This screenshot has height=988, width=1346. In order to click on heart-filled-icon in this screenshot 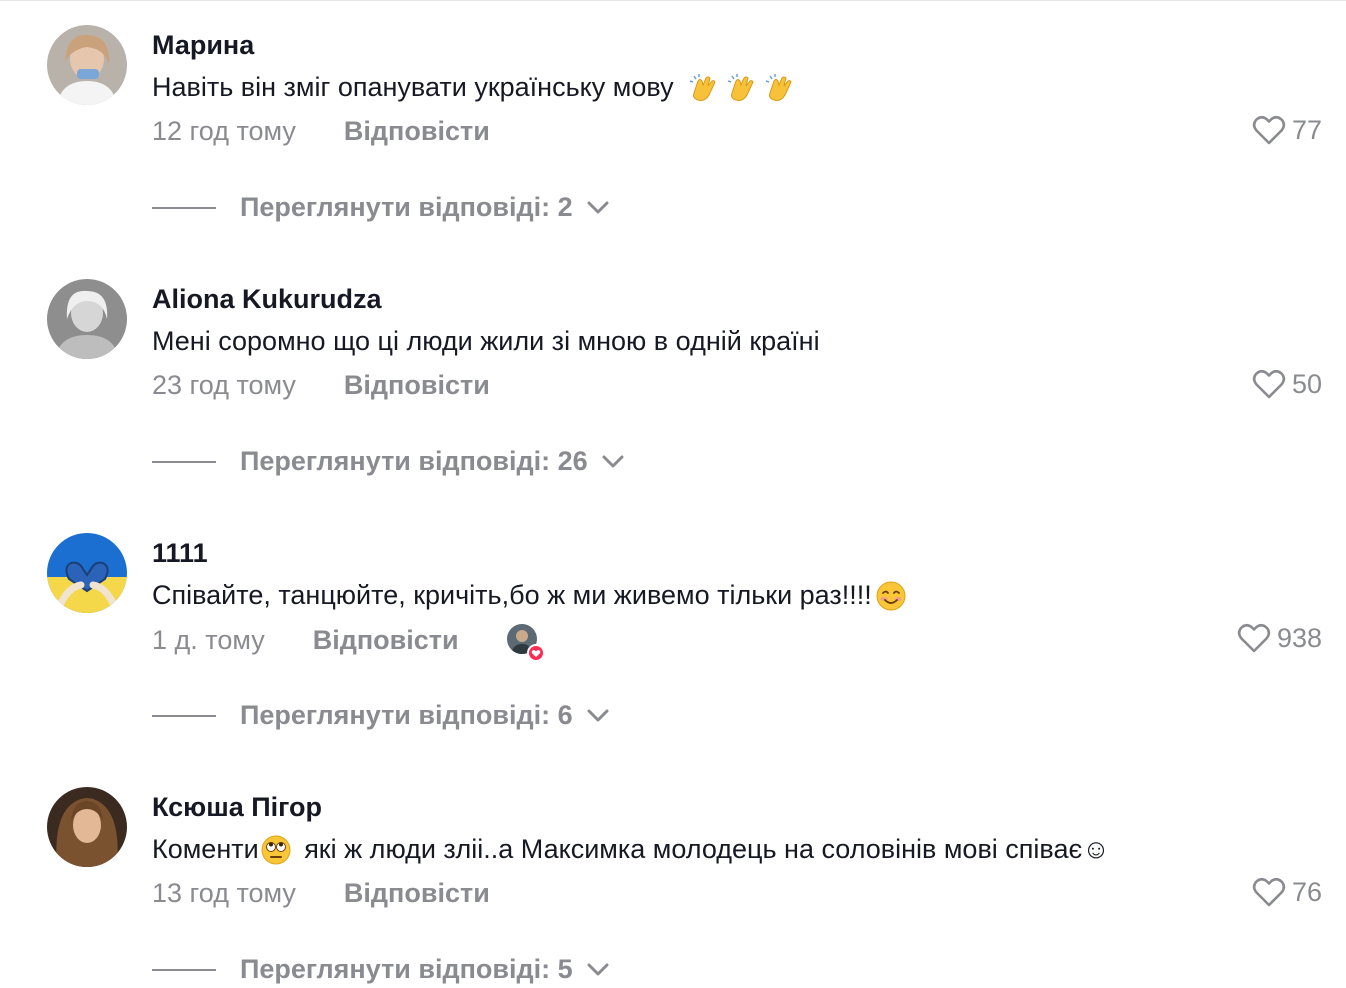, I will do `click(535, 653)`.